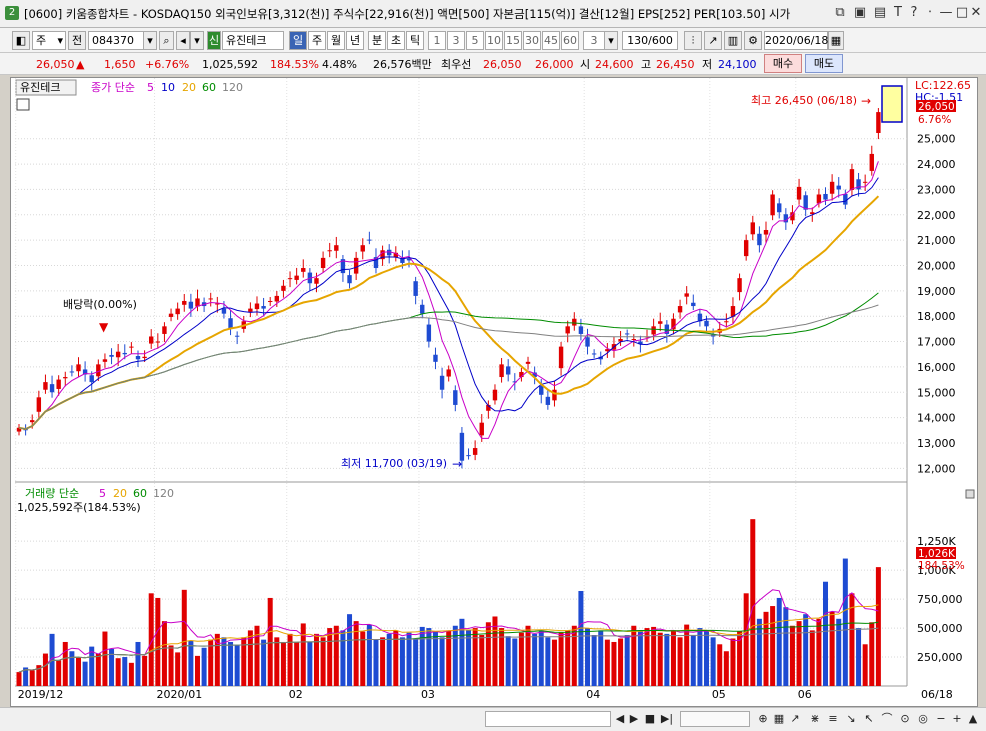 This screenshot has height=731, width=986. I want to click on zoom-out-icon: −, so click(941, 719).